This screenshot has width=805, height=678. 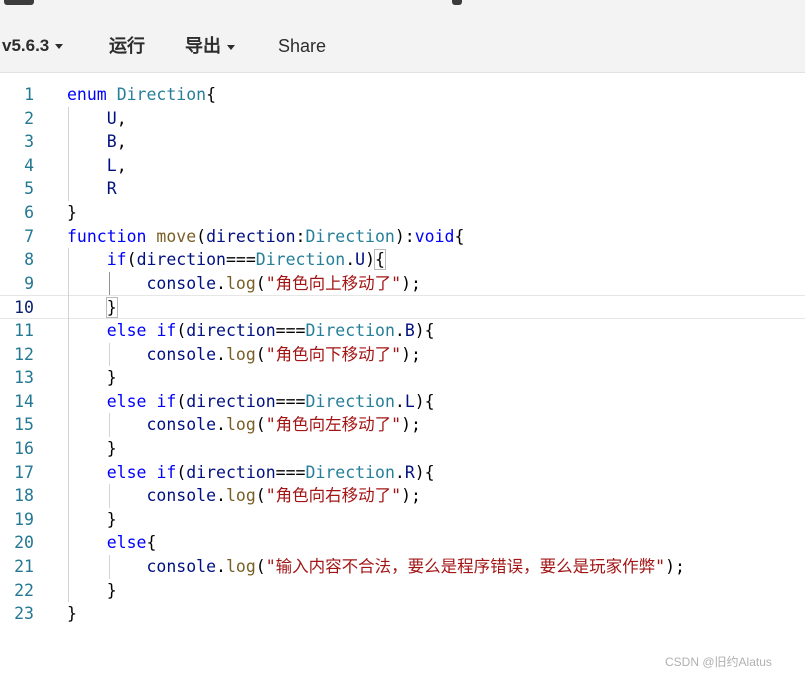 I want to click on code-text: else if(direction===Direction.R){, so click(x=270, y=472).